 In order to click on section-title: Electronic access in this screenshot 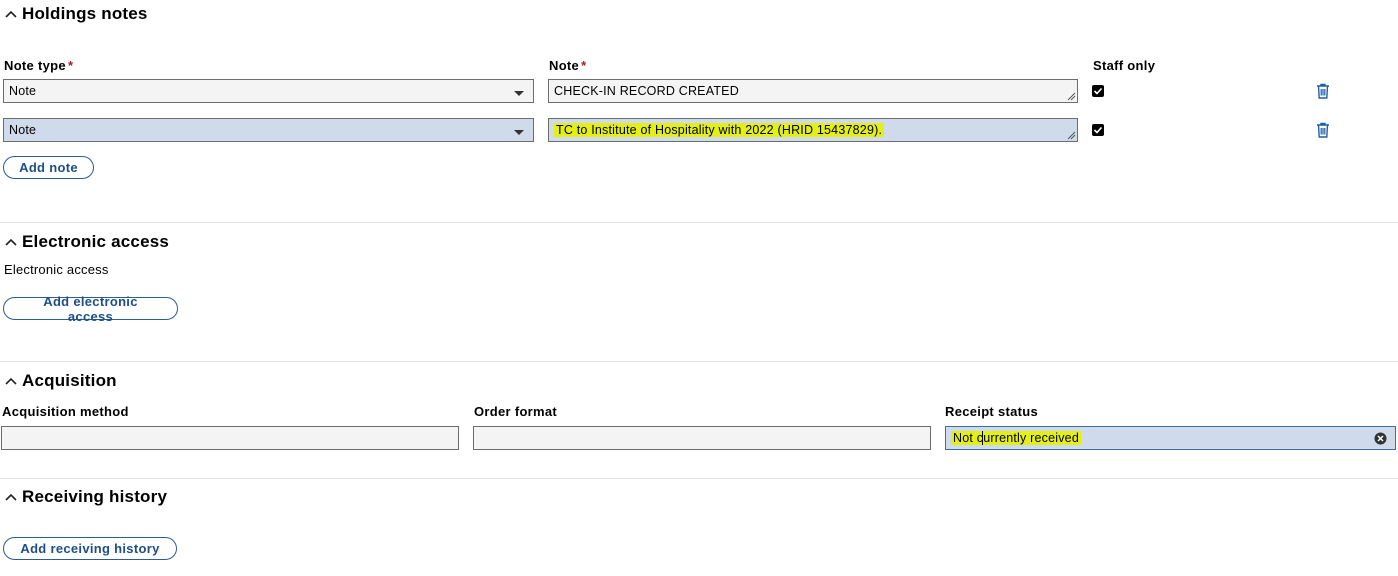, I will do `click(96, 241)`.